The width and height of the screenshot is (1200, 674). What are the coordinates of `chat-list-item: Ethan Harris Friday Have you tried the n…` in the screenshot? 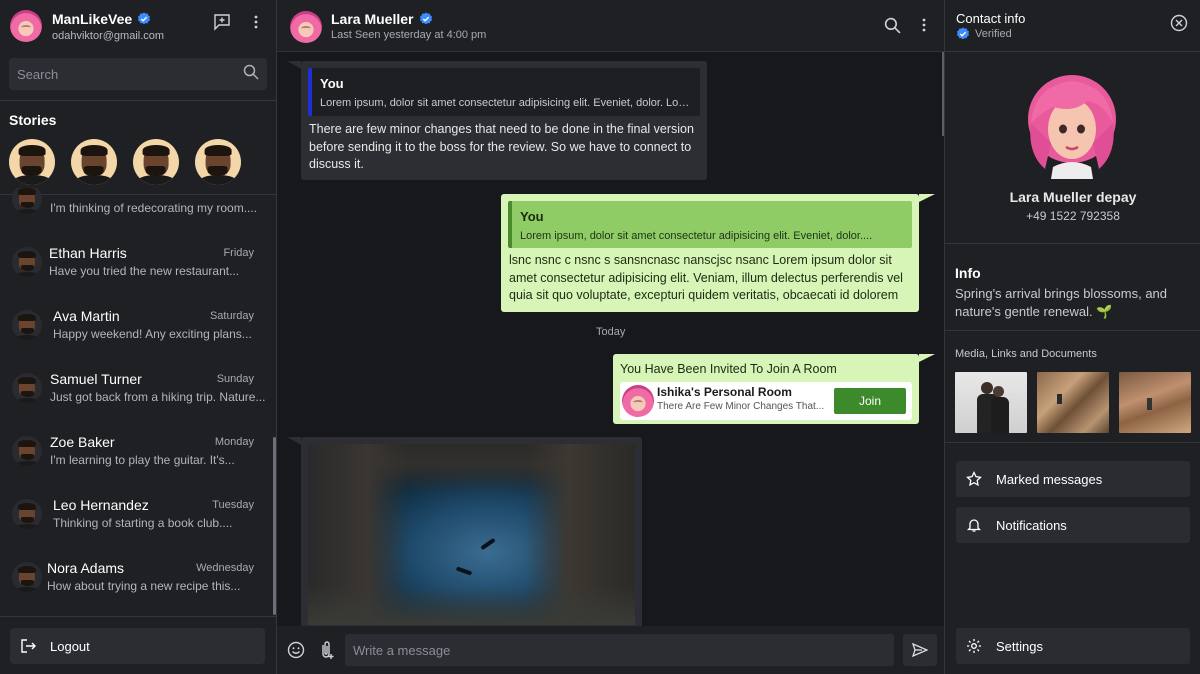 It's located at (135, 263).